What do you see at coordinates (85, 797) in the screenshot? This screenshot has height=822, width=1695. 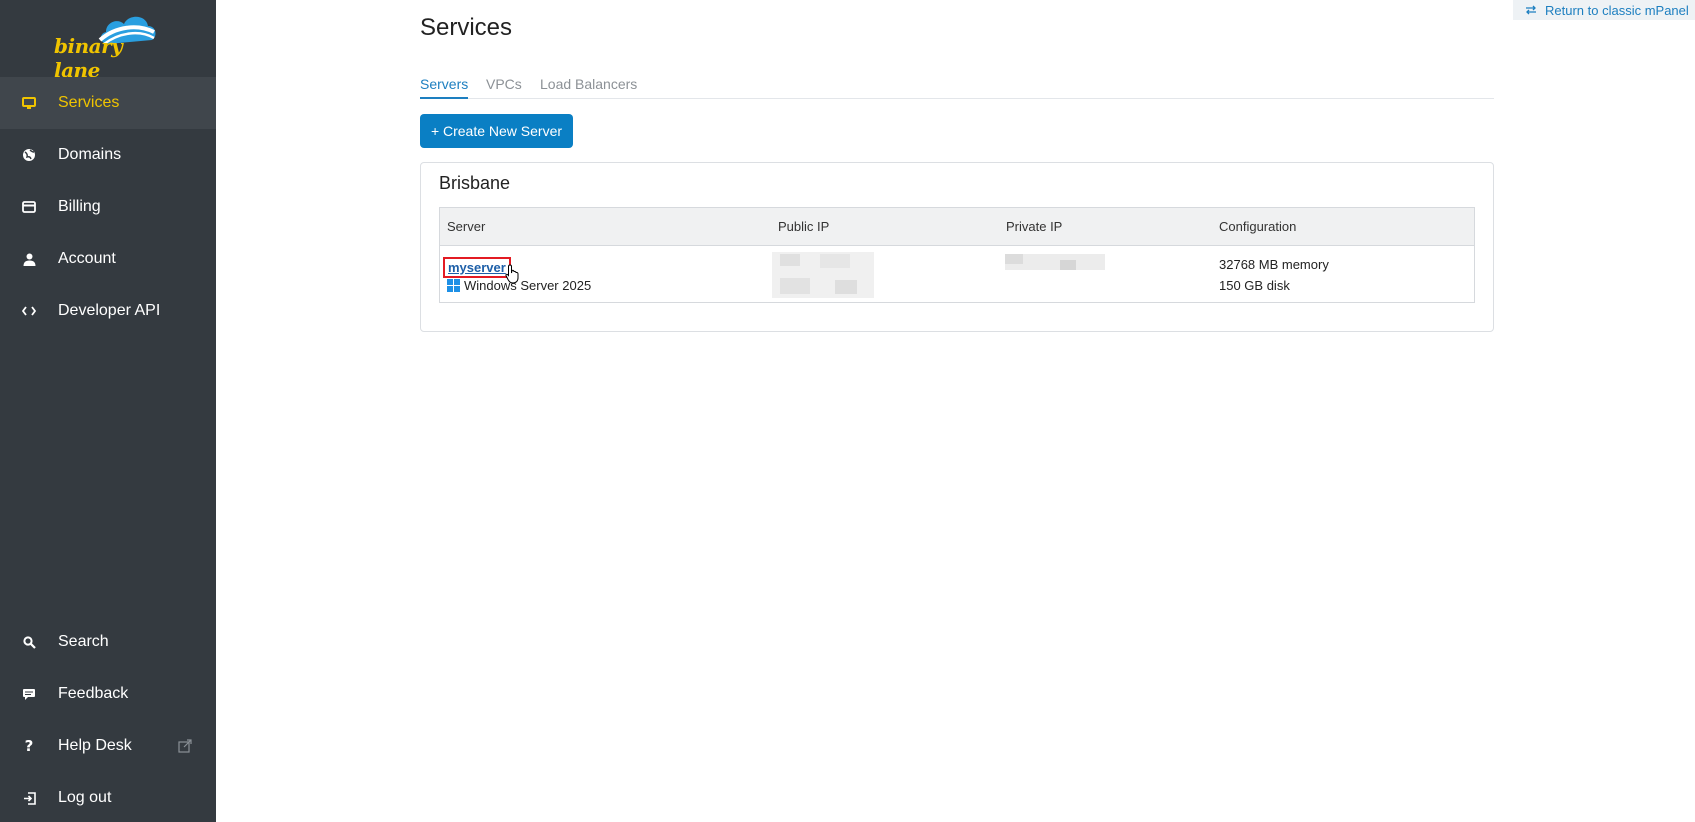 I see `sidebar-item-label: Log out` at bounding box center [85, 797].